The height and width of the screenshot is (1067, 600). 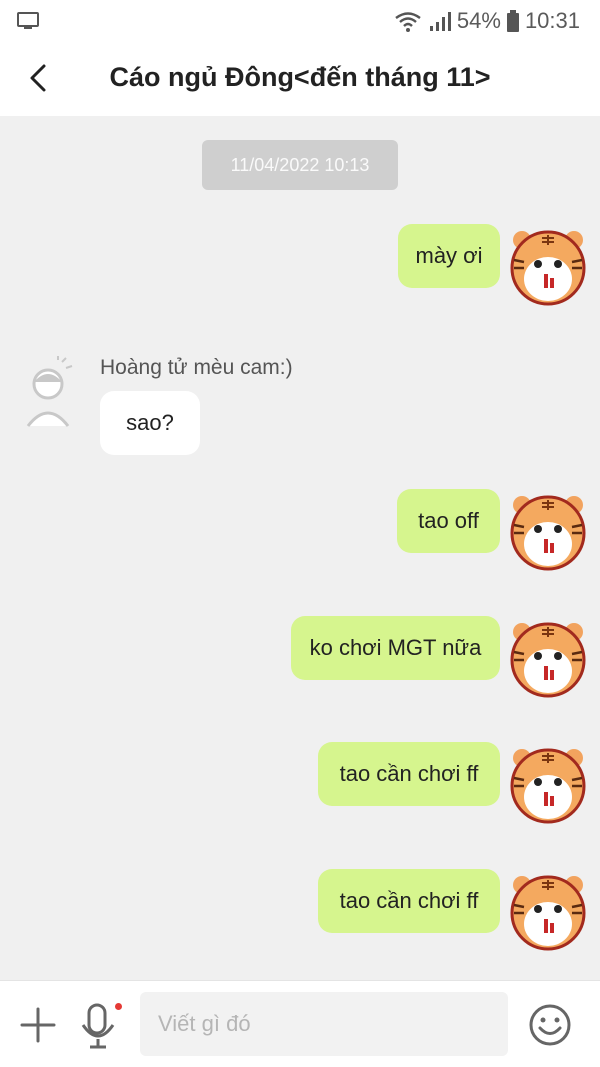 I want to click on battery-icon, so click(x=512, y=21).